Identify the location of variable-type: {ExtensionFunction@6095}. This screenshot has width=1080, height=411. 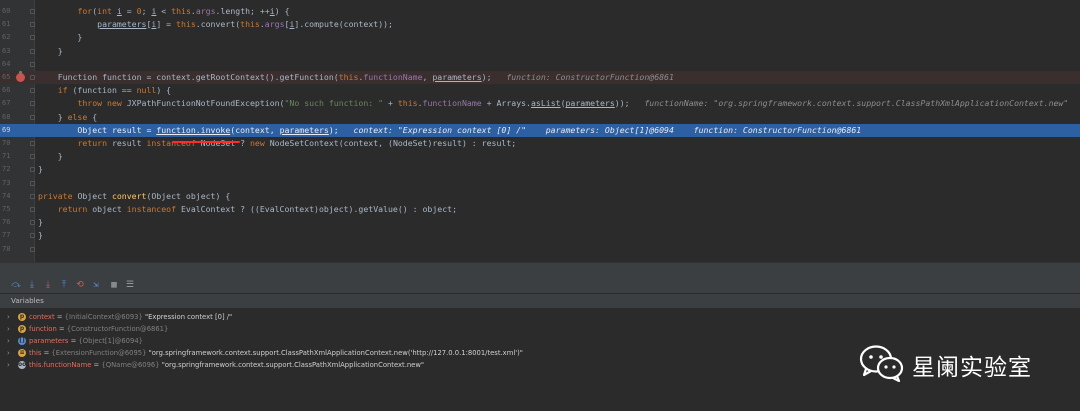
(99, 353).